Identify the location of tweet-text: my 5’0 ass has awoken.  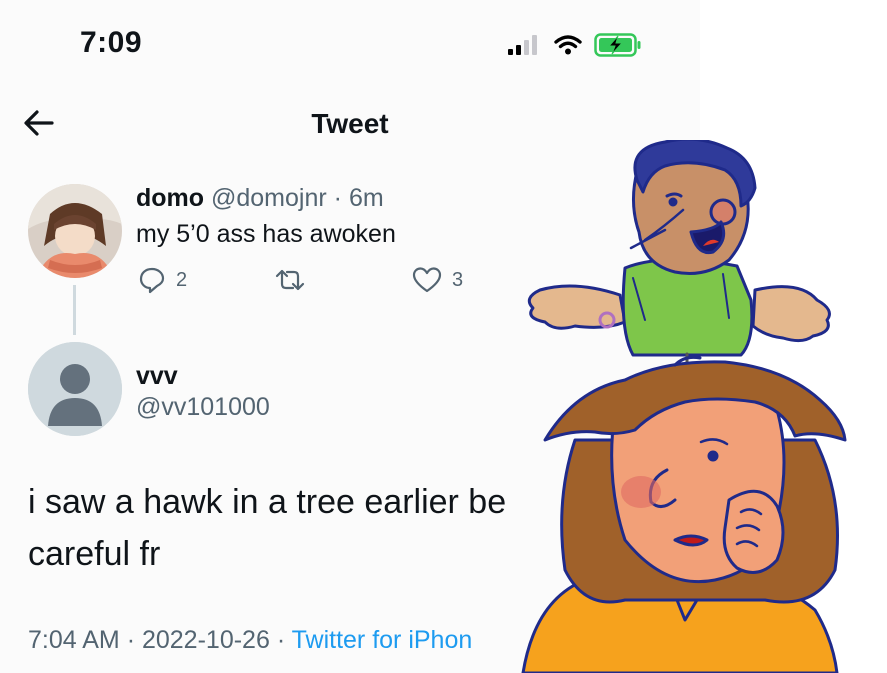
(266, 234).